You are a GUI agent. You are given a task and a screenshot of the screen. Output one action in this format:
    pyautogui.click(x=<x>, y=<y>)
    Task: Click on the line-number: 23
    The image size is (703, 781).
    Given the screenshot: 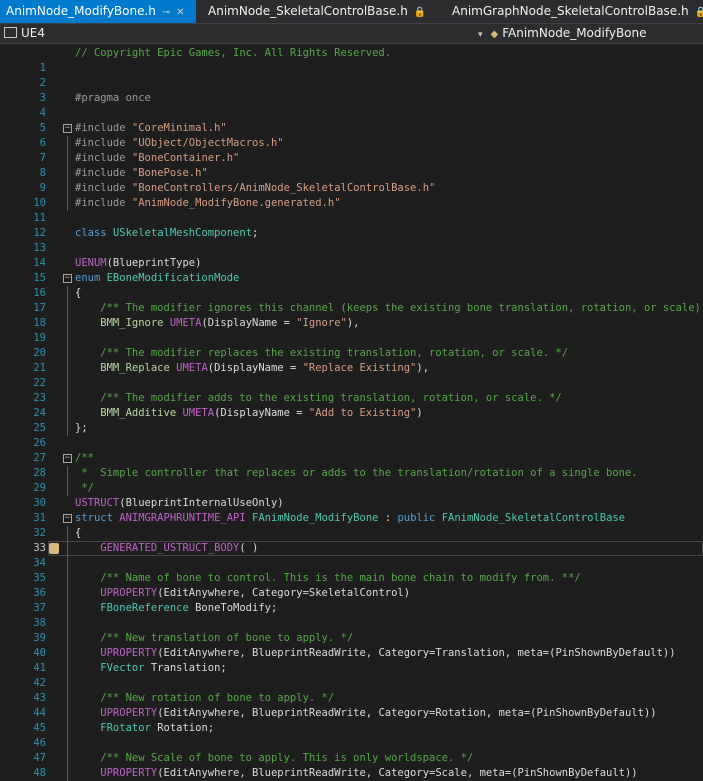 What is the action you would take?
    pyautogui.click(x=39, y=398)
    